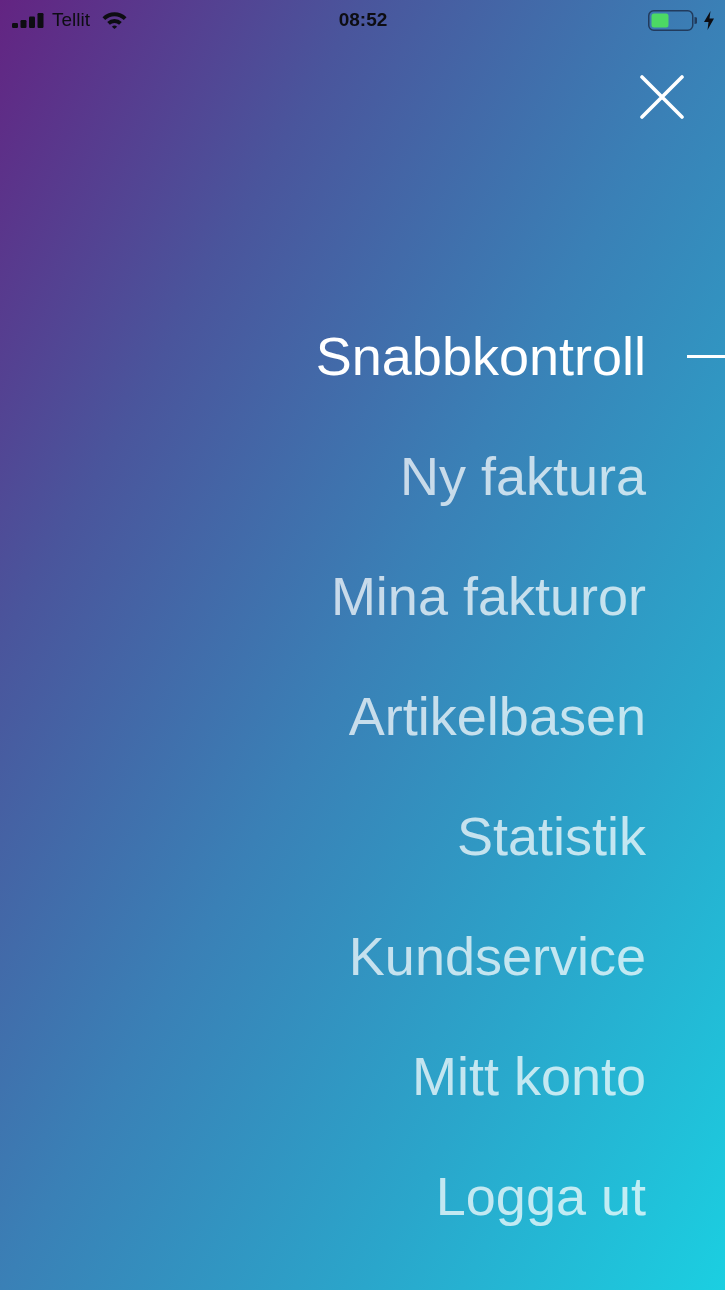  What do you see at coordinates (528, 1076) in the screenshot?
I see `menu-item: Mitt konto` at bounding box center [528, 1076].